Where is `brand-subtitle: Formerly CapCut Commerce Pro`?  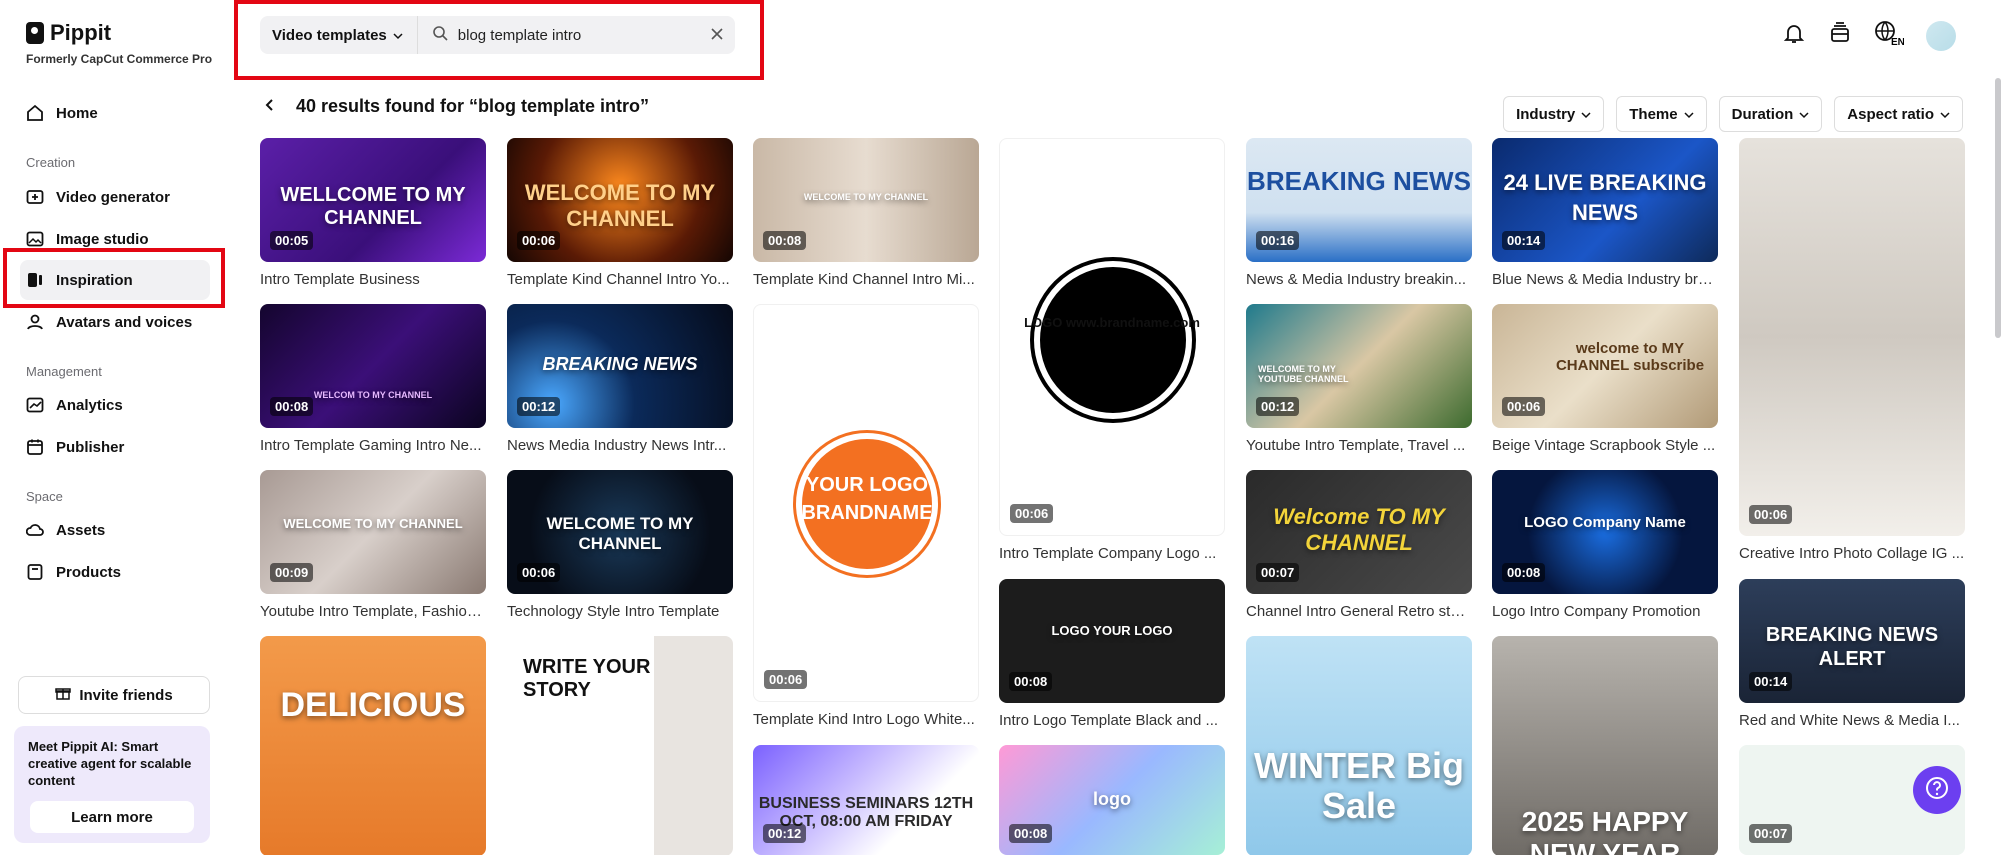
brand-subtitle: Formerly CapCut Commerce Pro is located at coordinates (119, 59).